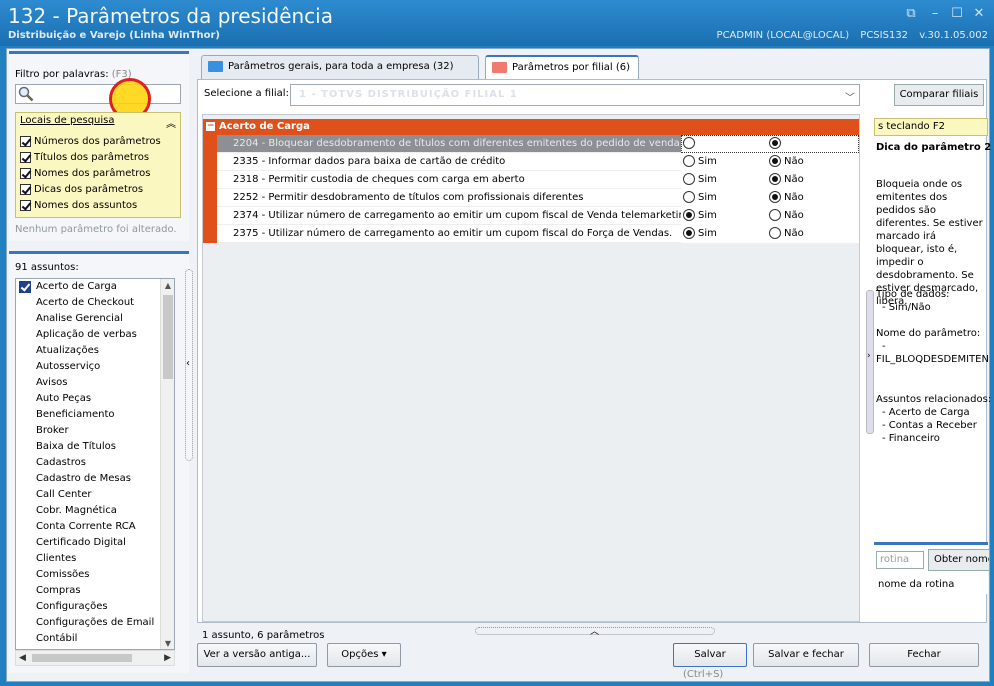 The height and width of the screenshot is (686, 994). Describe the element at coordinates (562, 67) in the screenshot. I see `tab-branch-params: Parâmetros por filial (6)` at that location.